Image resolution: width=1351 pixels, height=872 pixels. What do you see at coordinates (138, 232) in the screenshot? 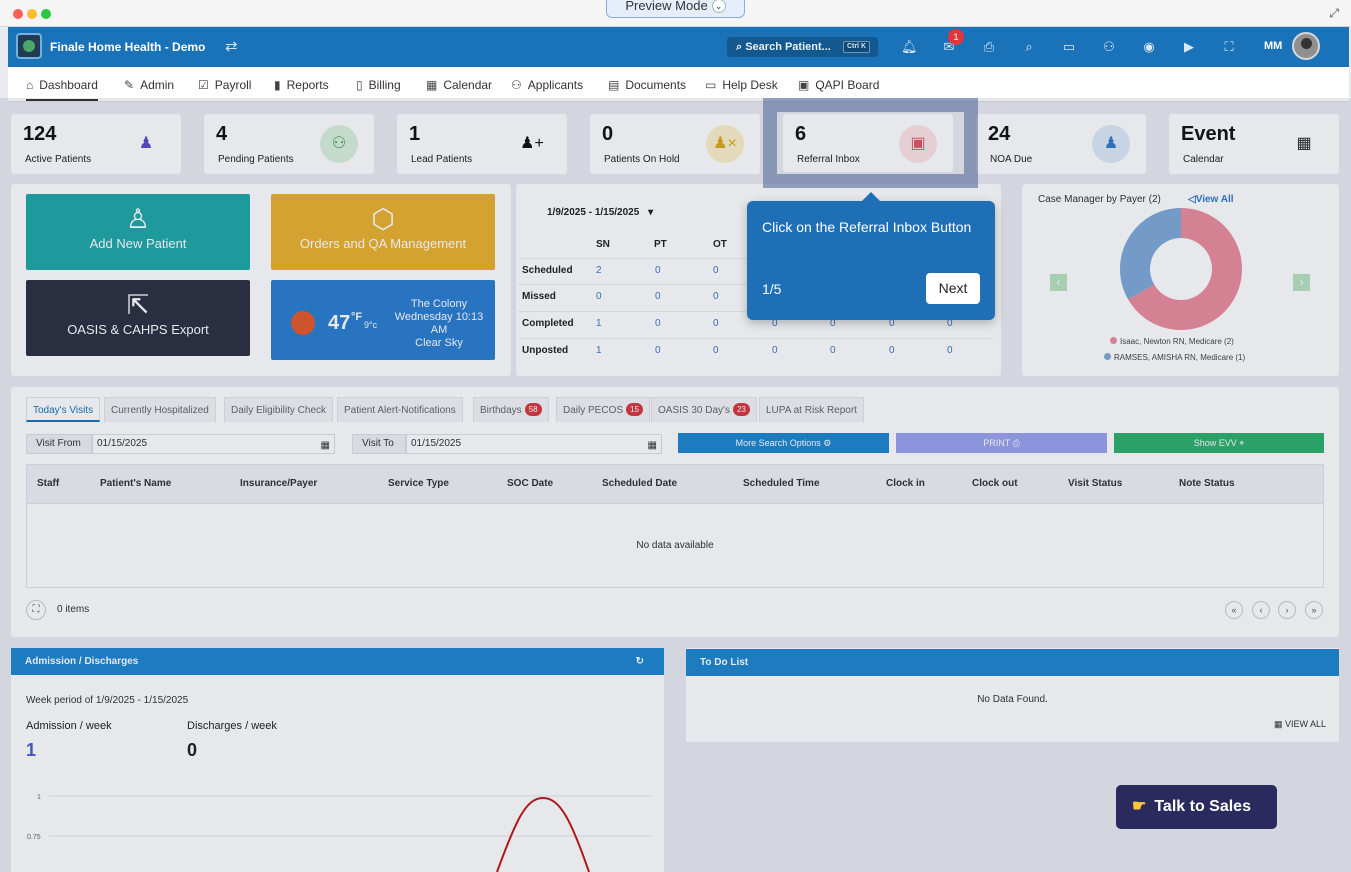
I see `add-new-patient-tile: ♙ Add New Patient` at bounding box center [138, 232].